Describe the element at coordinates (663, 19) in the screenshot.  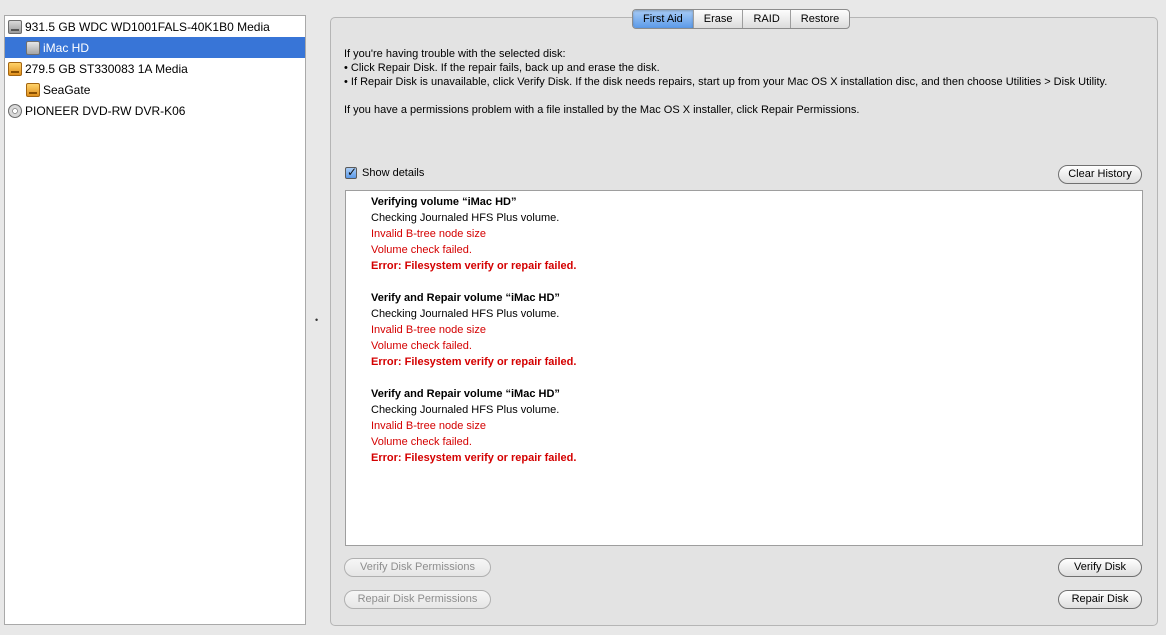
I see `tab-first-aid: First Aid` at that location.